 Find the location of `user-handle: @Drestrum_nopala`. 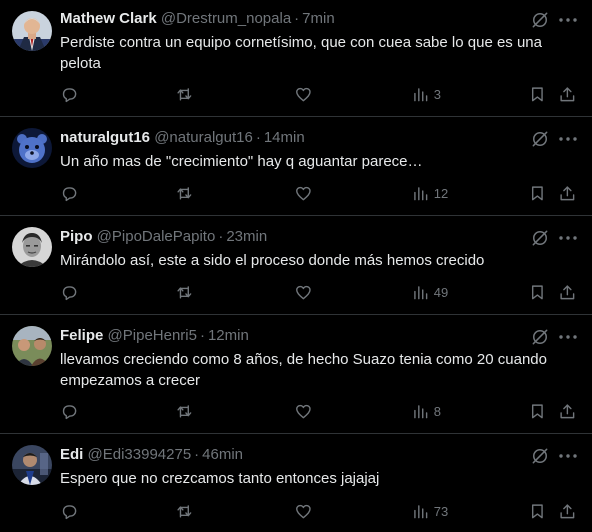

user-handle: @Drestrum_nopala is located at coordinates (226, 18).